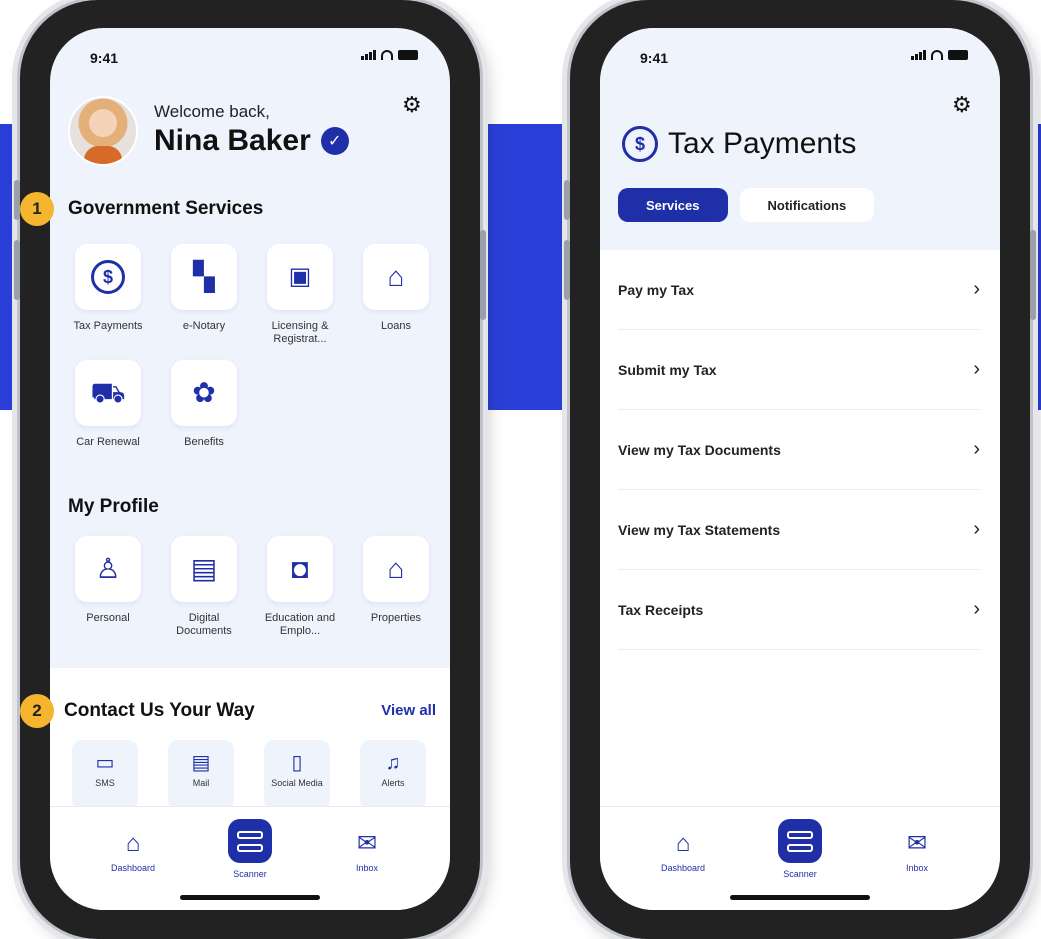 The width and height of the screenshot is (1041, 939). Describe the element at coordinates (699, 529) in the screenshot. I see `list-item-label: View my Tax Statements` at that location.